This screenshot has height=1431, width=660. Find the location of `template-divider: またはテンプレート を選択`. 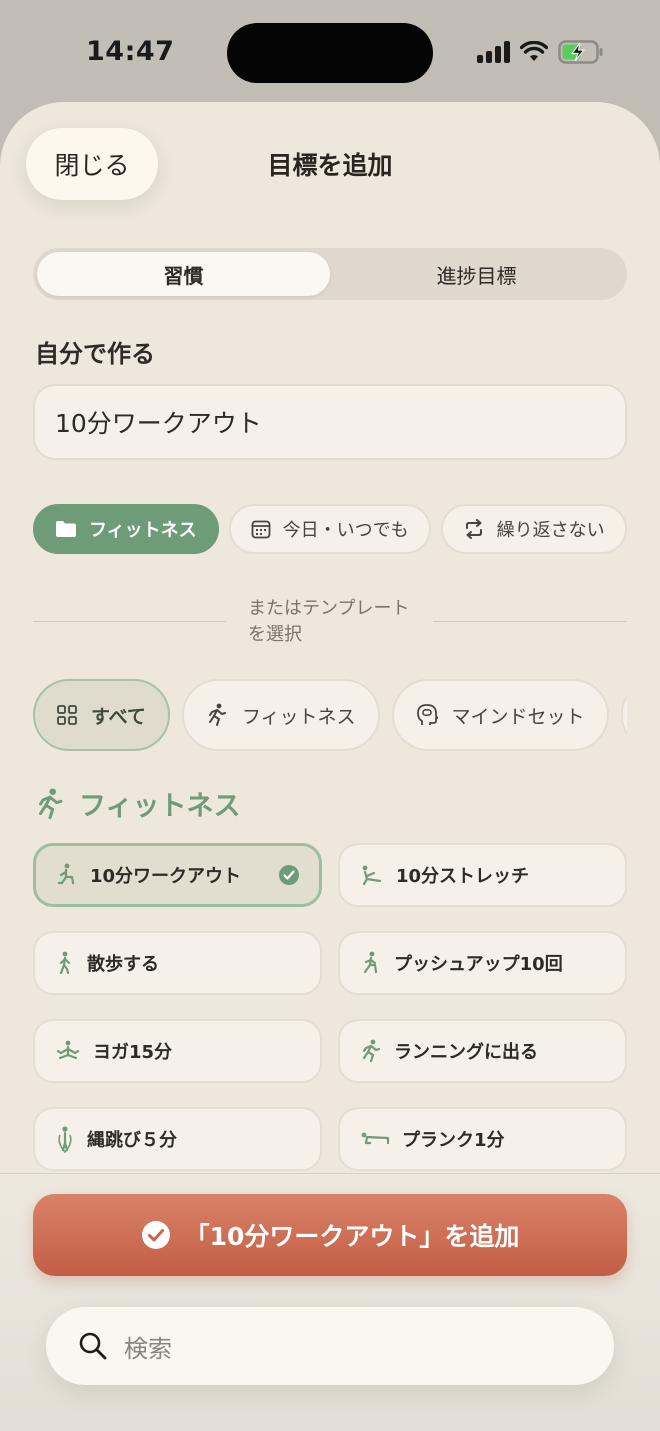

template-divider: またはテンプレート を選択 is located at coordinates (330, 622).